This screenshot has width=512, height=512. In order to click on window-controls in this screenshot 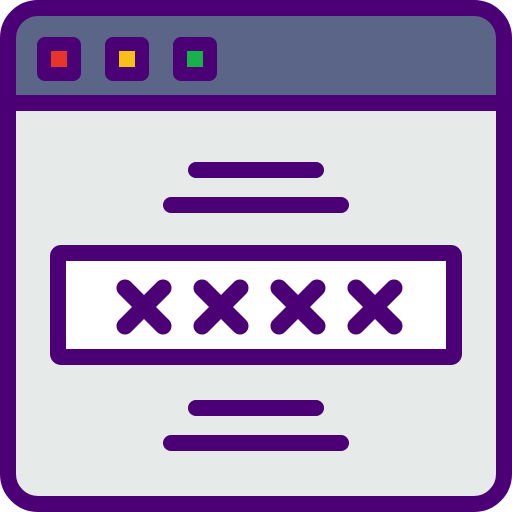, I will do `click(127, 59)`.